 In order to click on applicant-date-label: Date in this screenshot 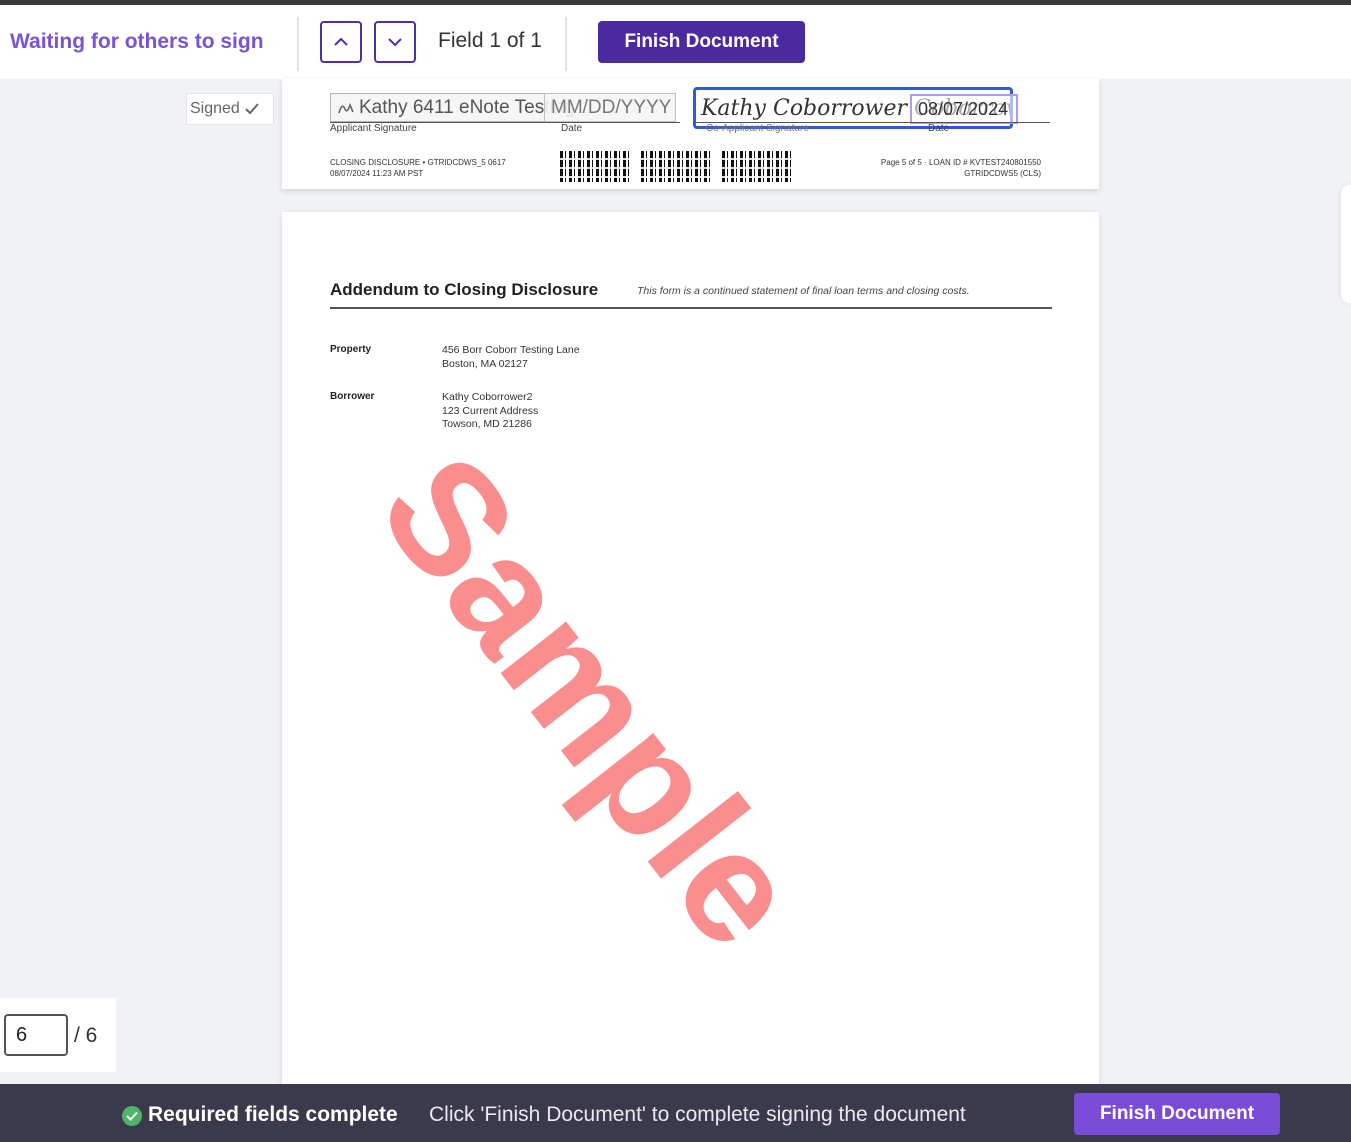, I will do `click(572, 128)`.